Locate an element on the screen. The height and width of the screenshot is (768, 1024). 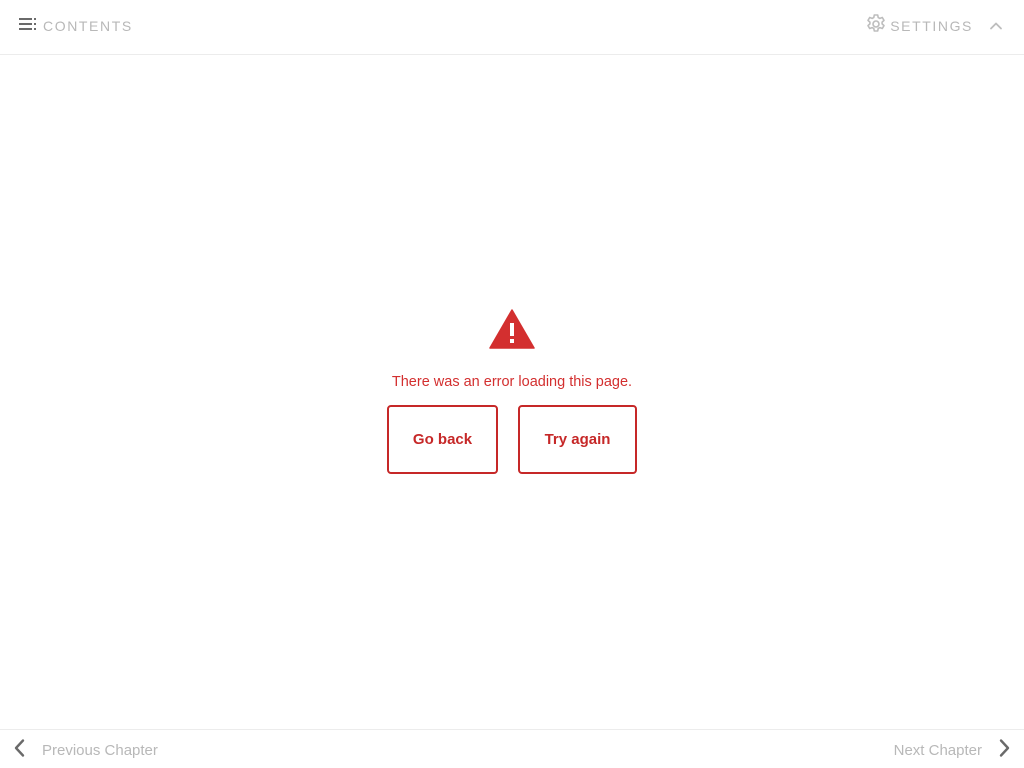
next-chapter-label: Next Chapter is located at coordinates (937, 750).